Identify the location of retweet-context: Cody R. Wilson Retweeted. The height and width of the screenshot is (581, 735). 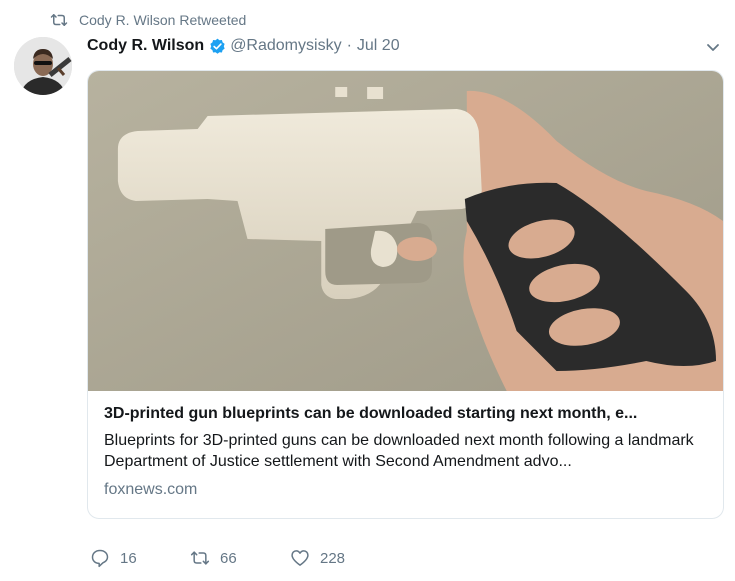
(148, 20).